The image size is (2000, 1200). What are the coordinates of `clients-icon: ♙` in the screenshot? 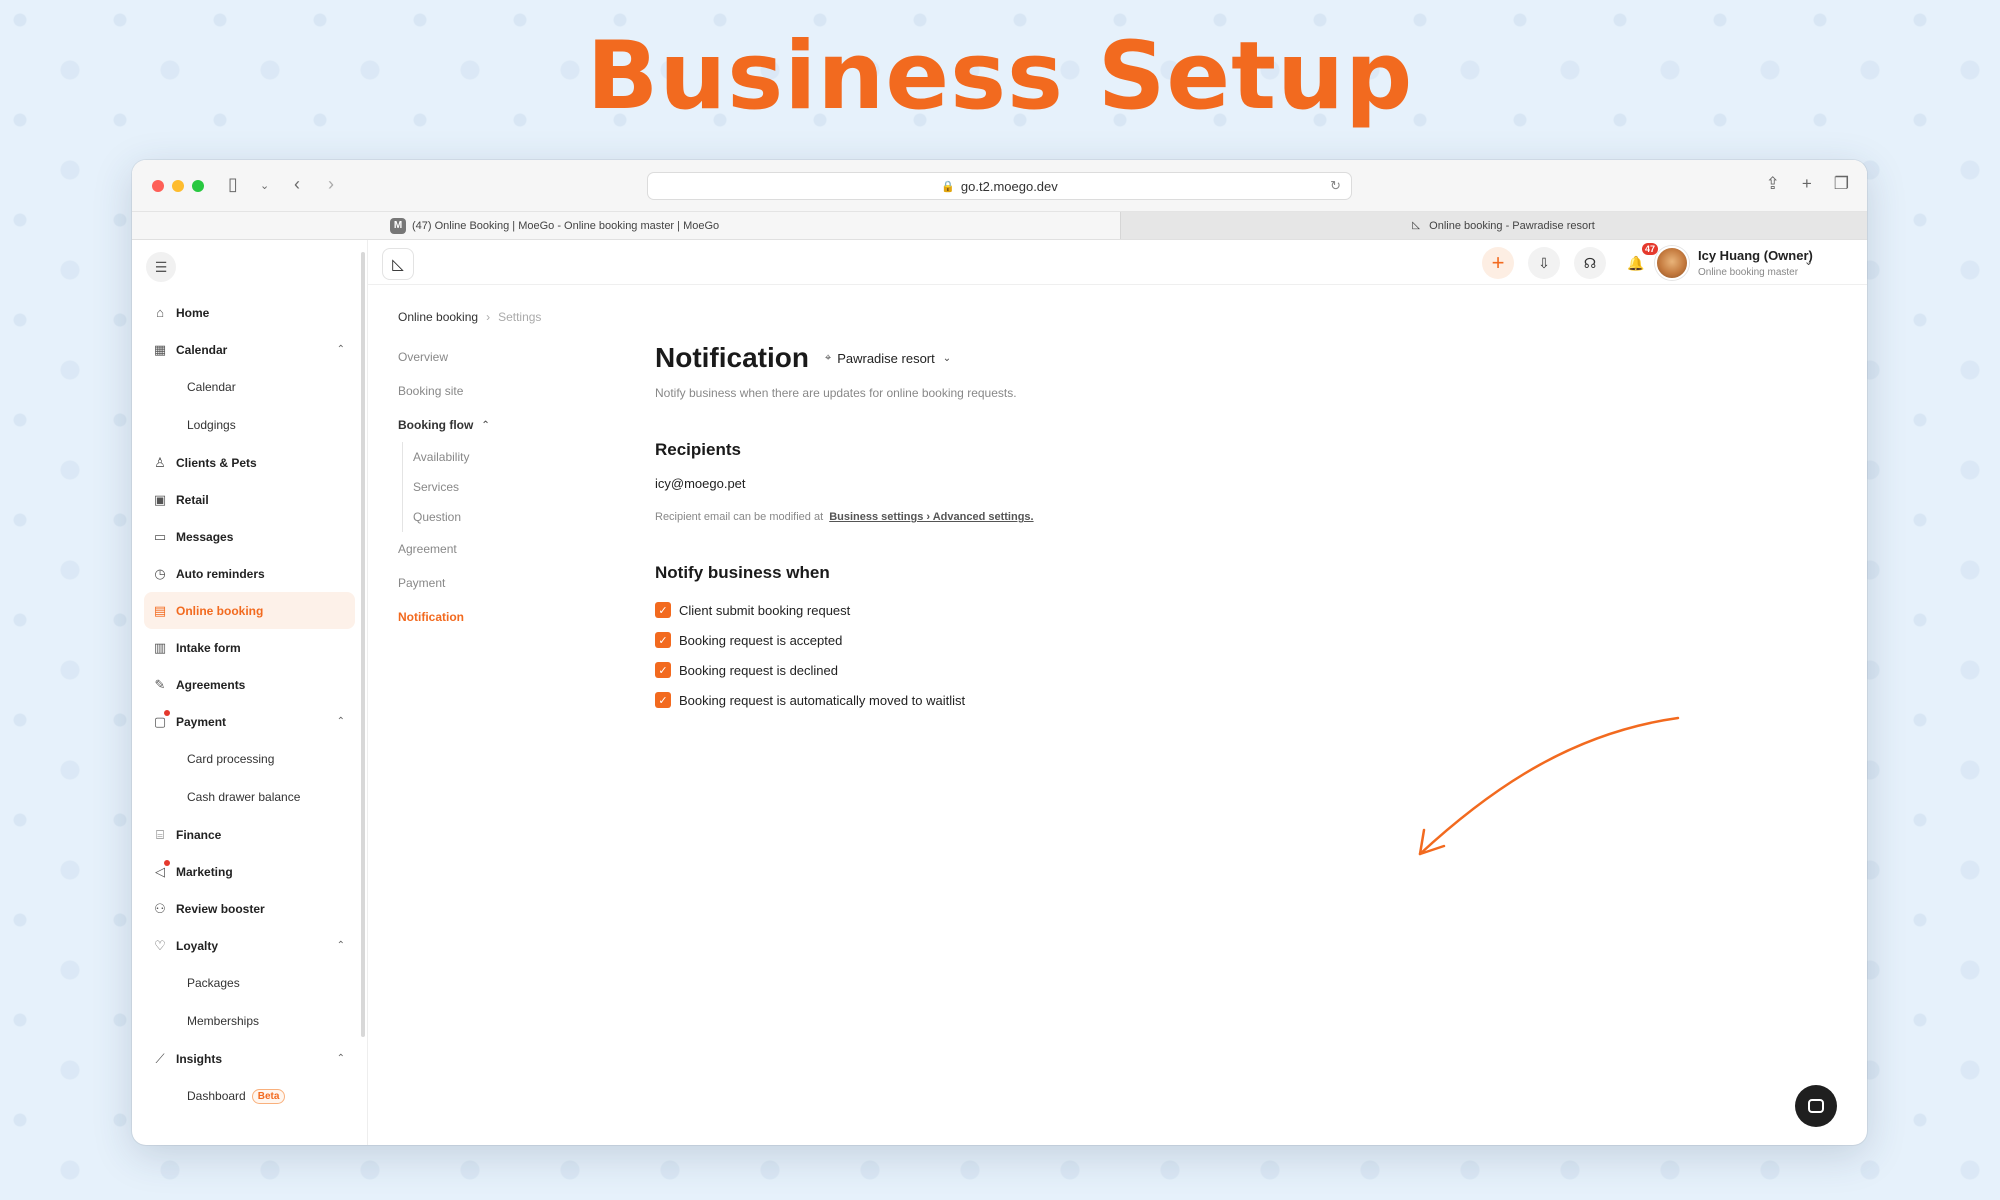 It's located at (160, 462).